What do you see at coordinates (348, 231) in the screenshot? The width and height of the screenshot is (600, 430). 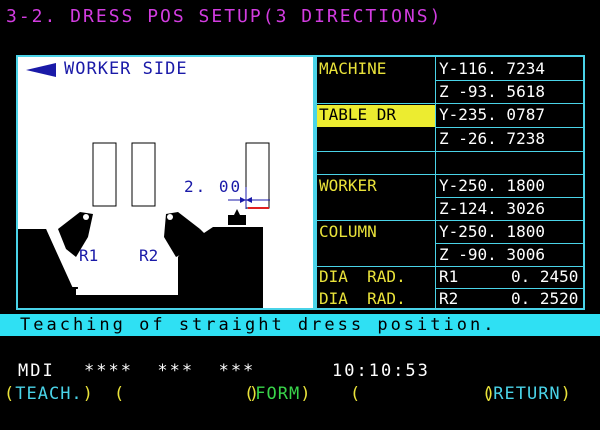 I see `row-label-column: COLUMN` at bounding box center [348, 231].